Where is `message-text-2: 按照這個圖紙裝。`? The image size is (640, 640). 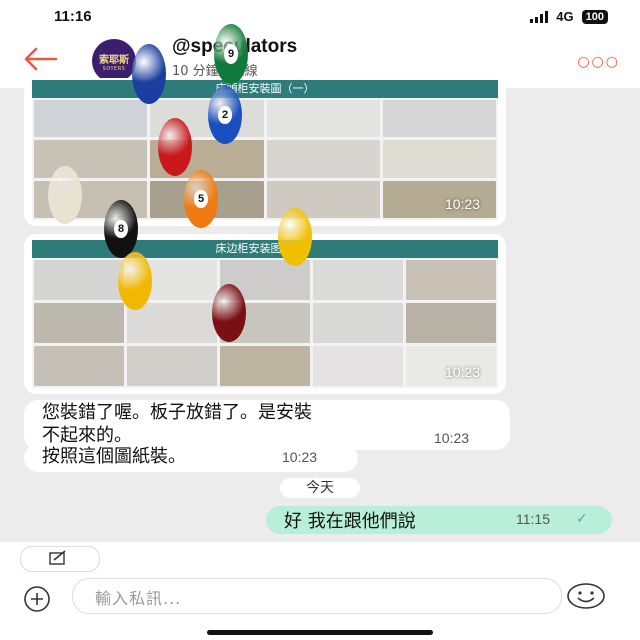
message-text-2: 按照這個圖紙裝。 is located at coordinates (114, 456).